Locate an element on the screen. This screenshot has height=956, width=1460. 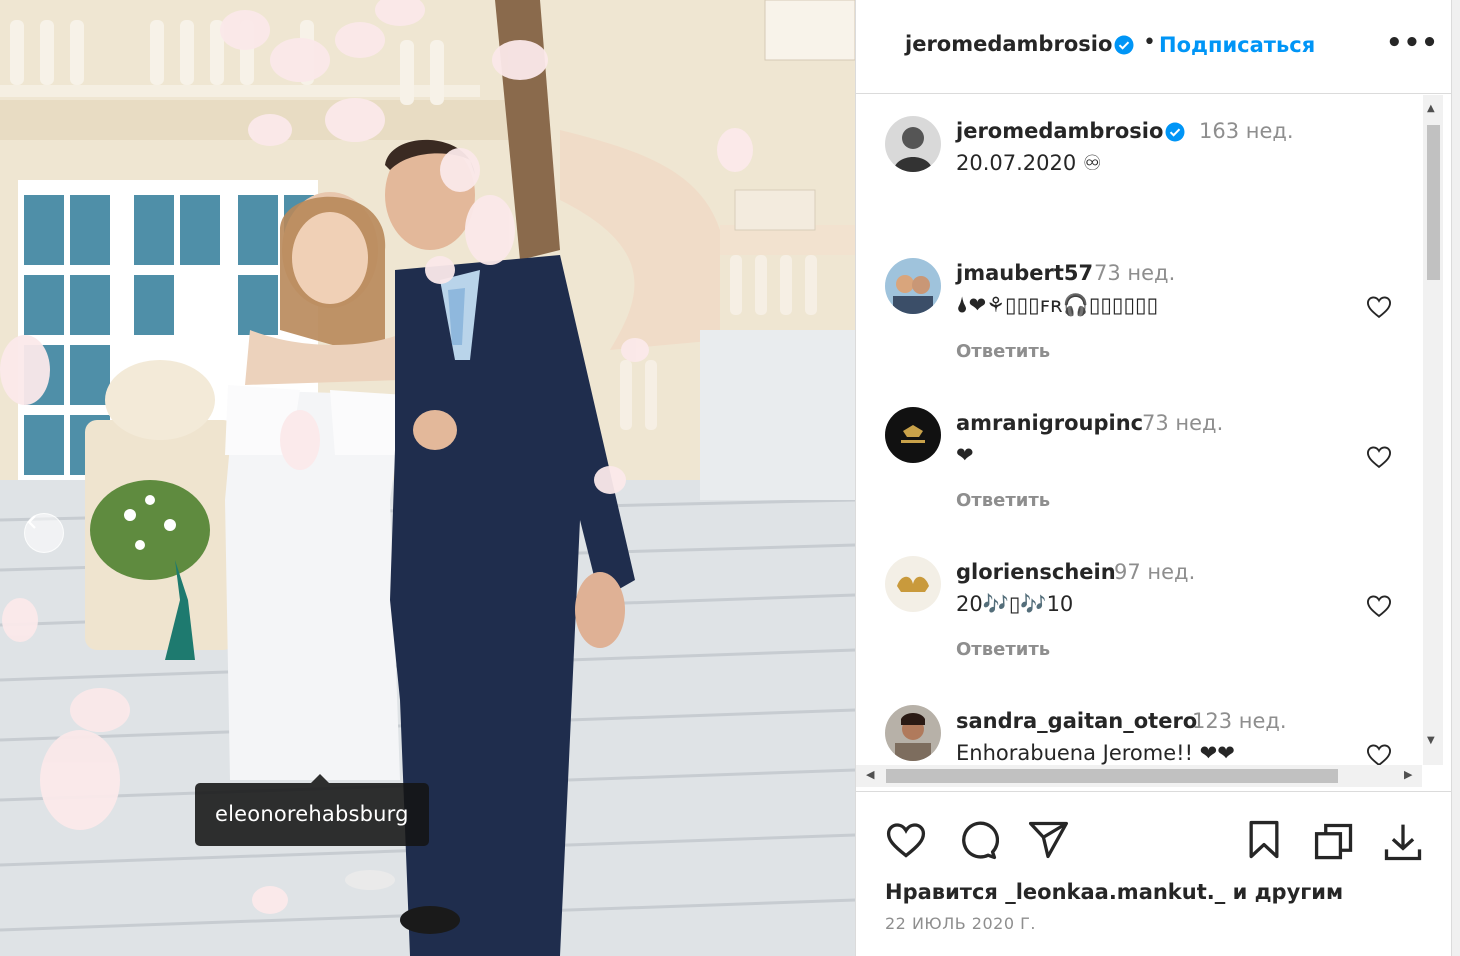
comment-username: amranigroupinc is located at coordinates (1049, 423).